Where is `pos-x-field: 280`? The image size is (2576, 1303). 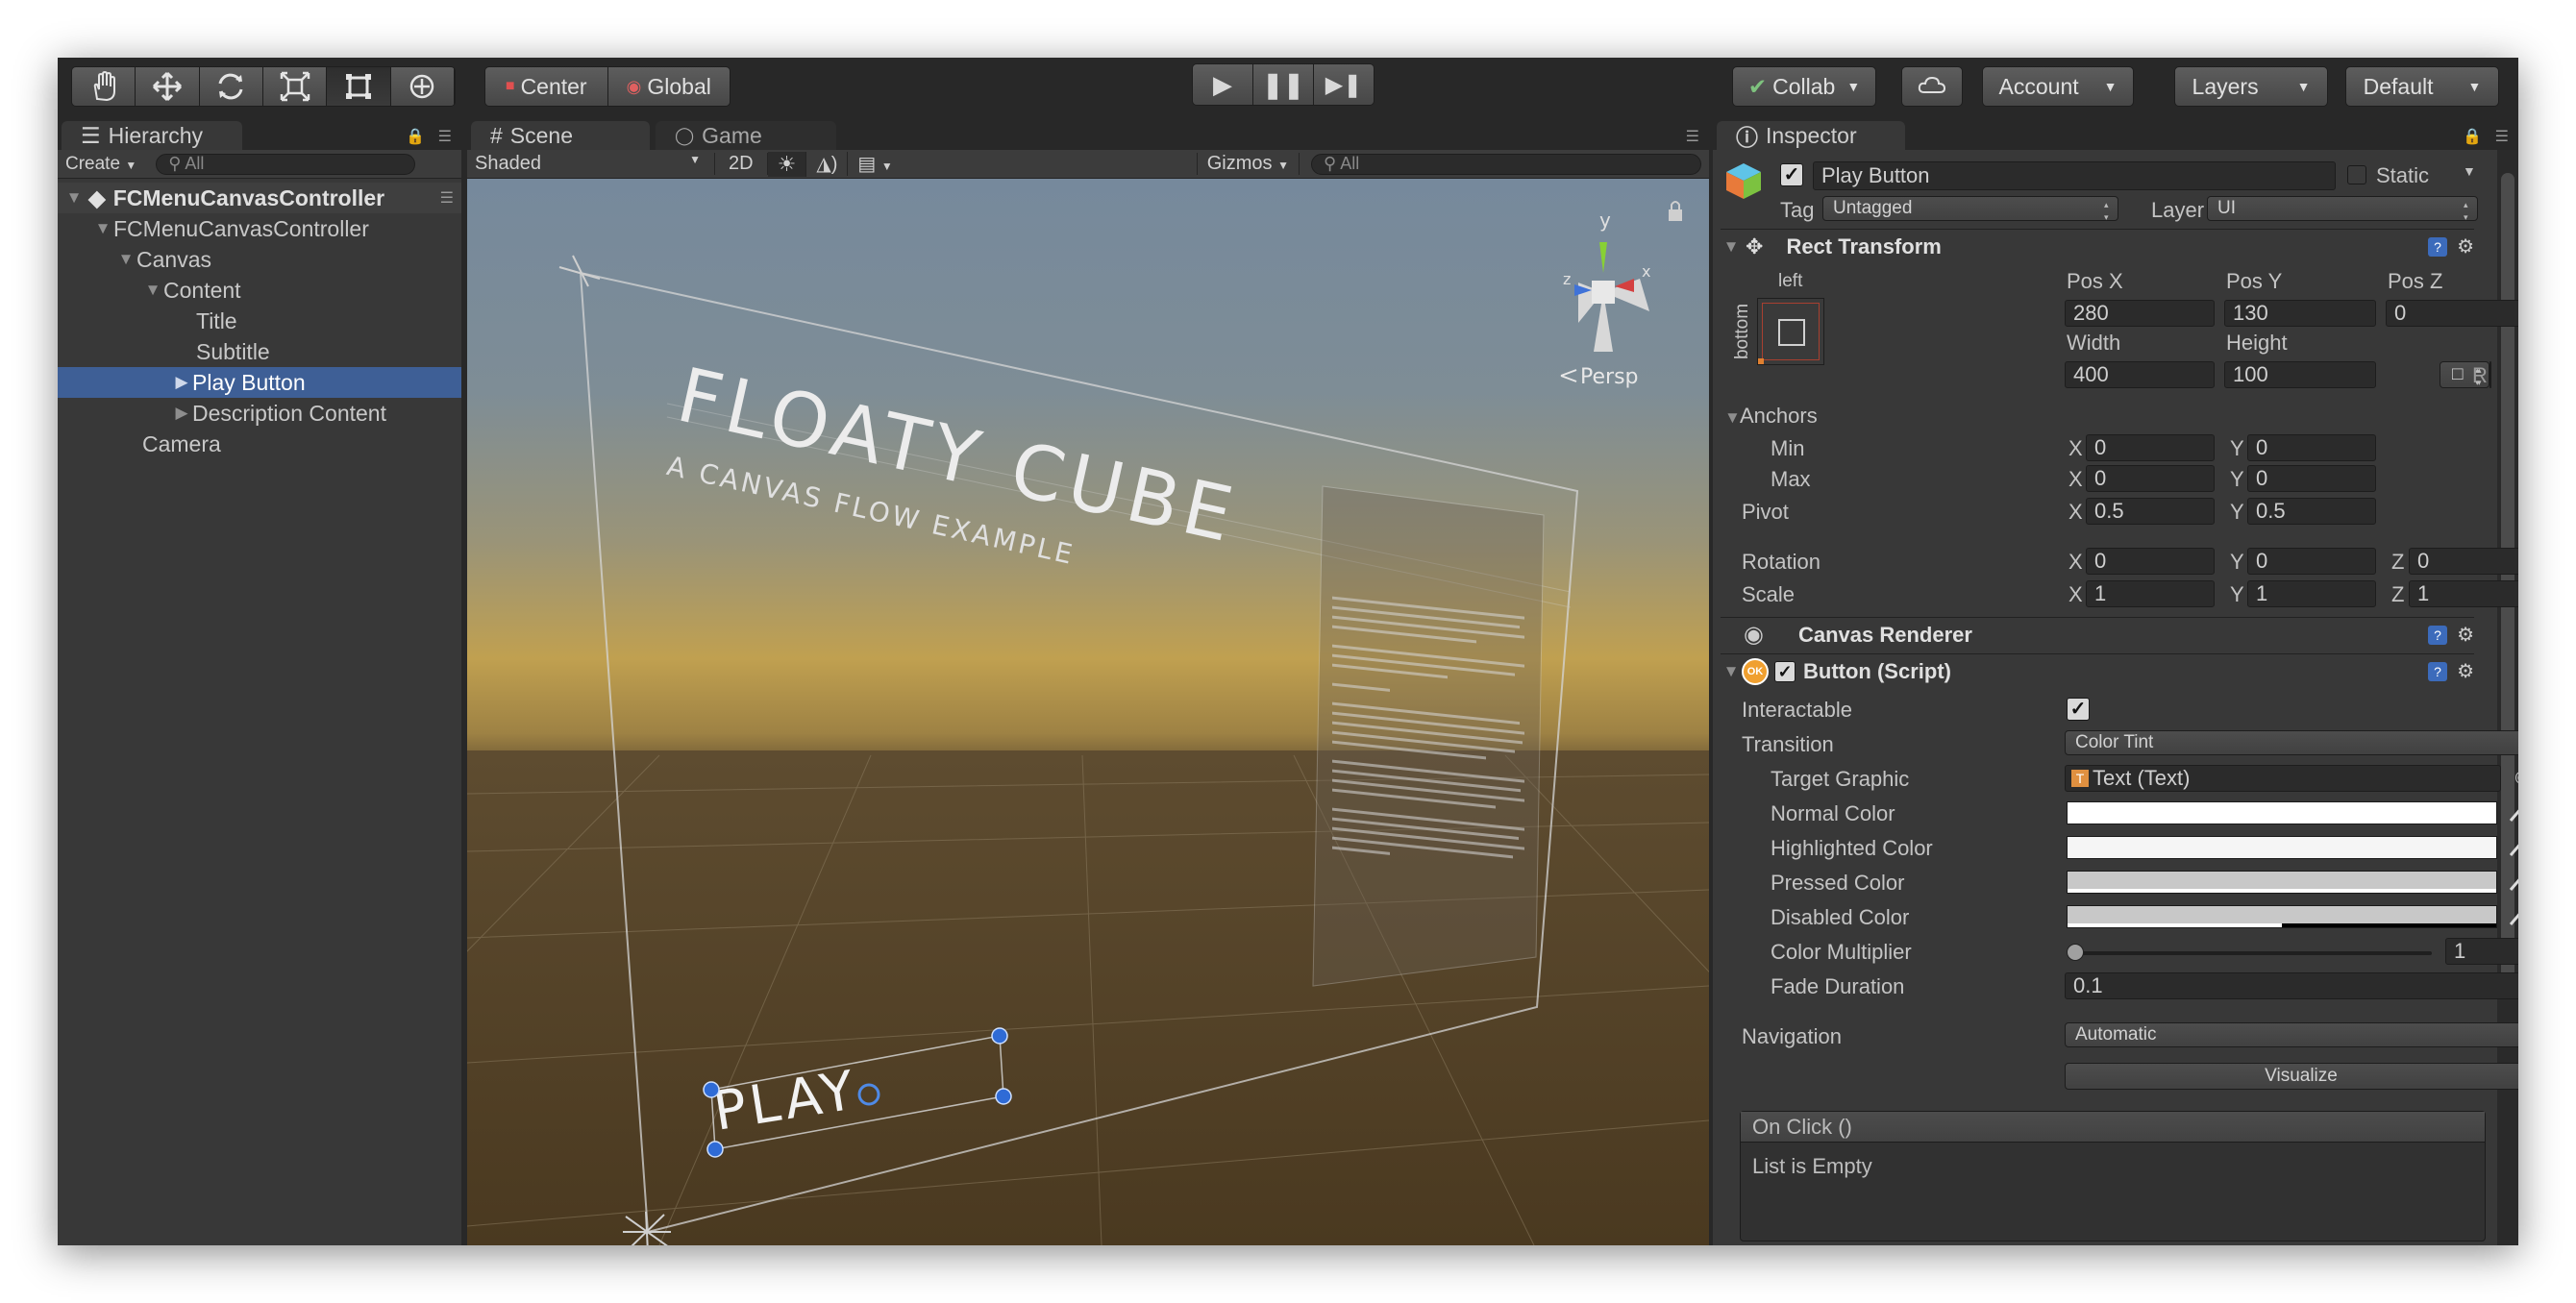 pos-x-field: 280 is located at coordinates (2140, 313).